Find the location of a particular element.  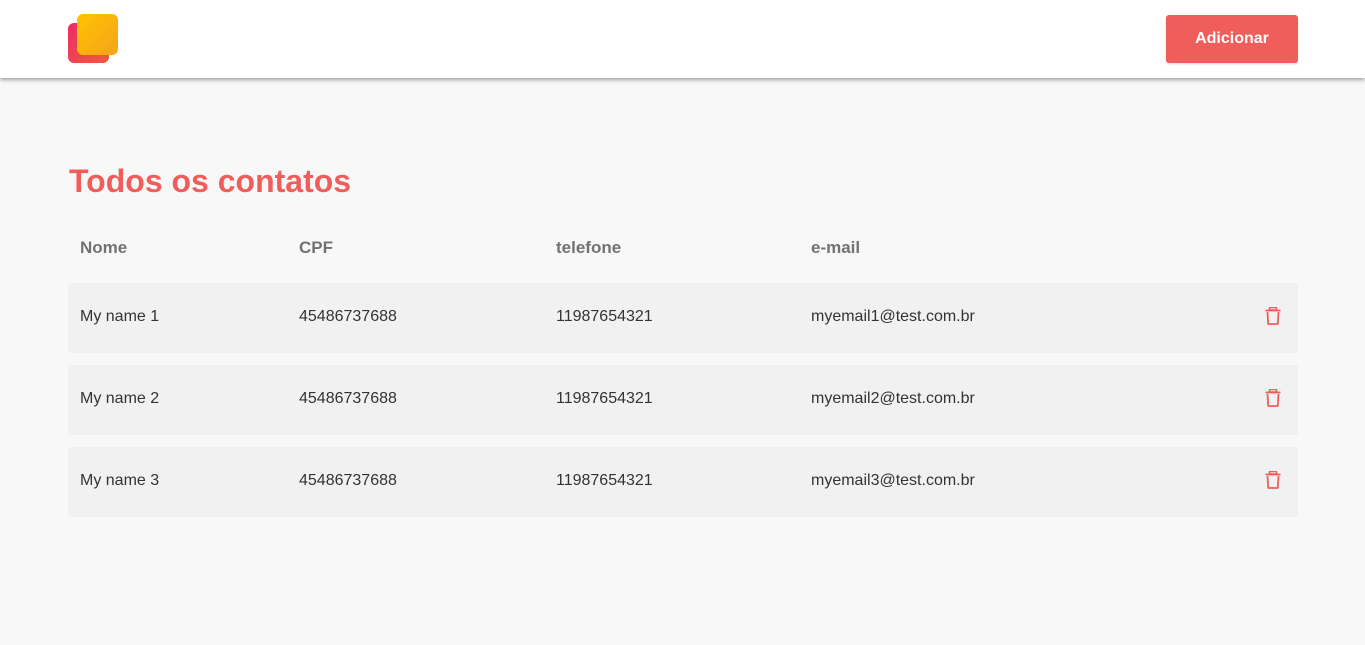

column-header-email: e-mail is located at coordinates (836, 247).